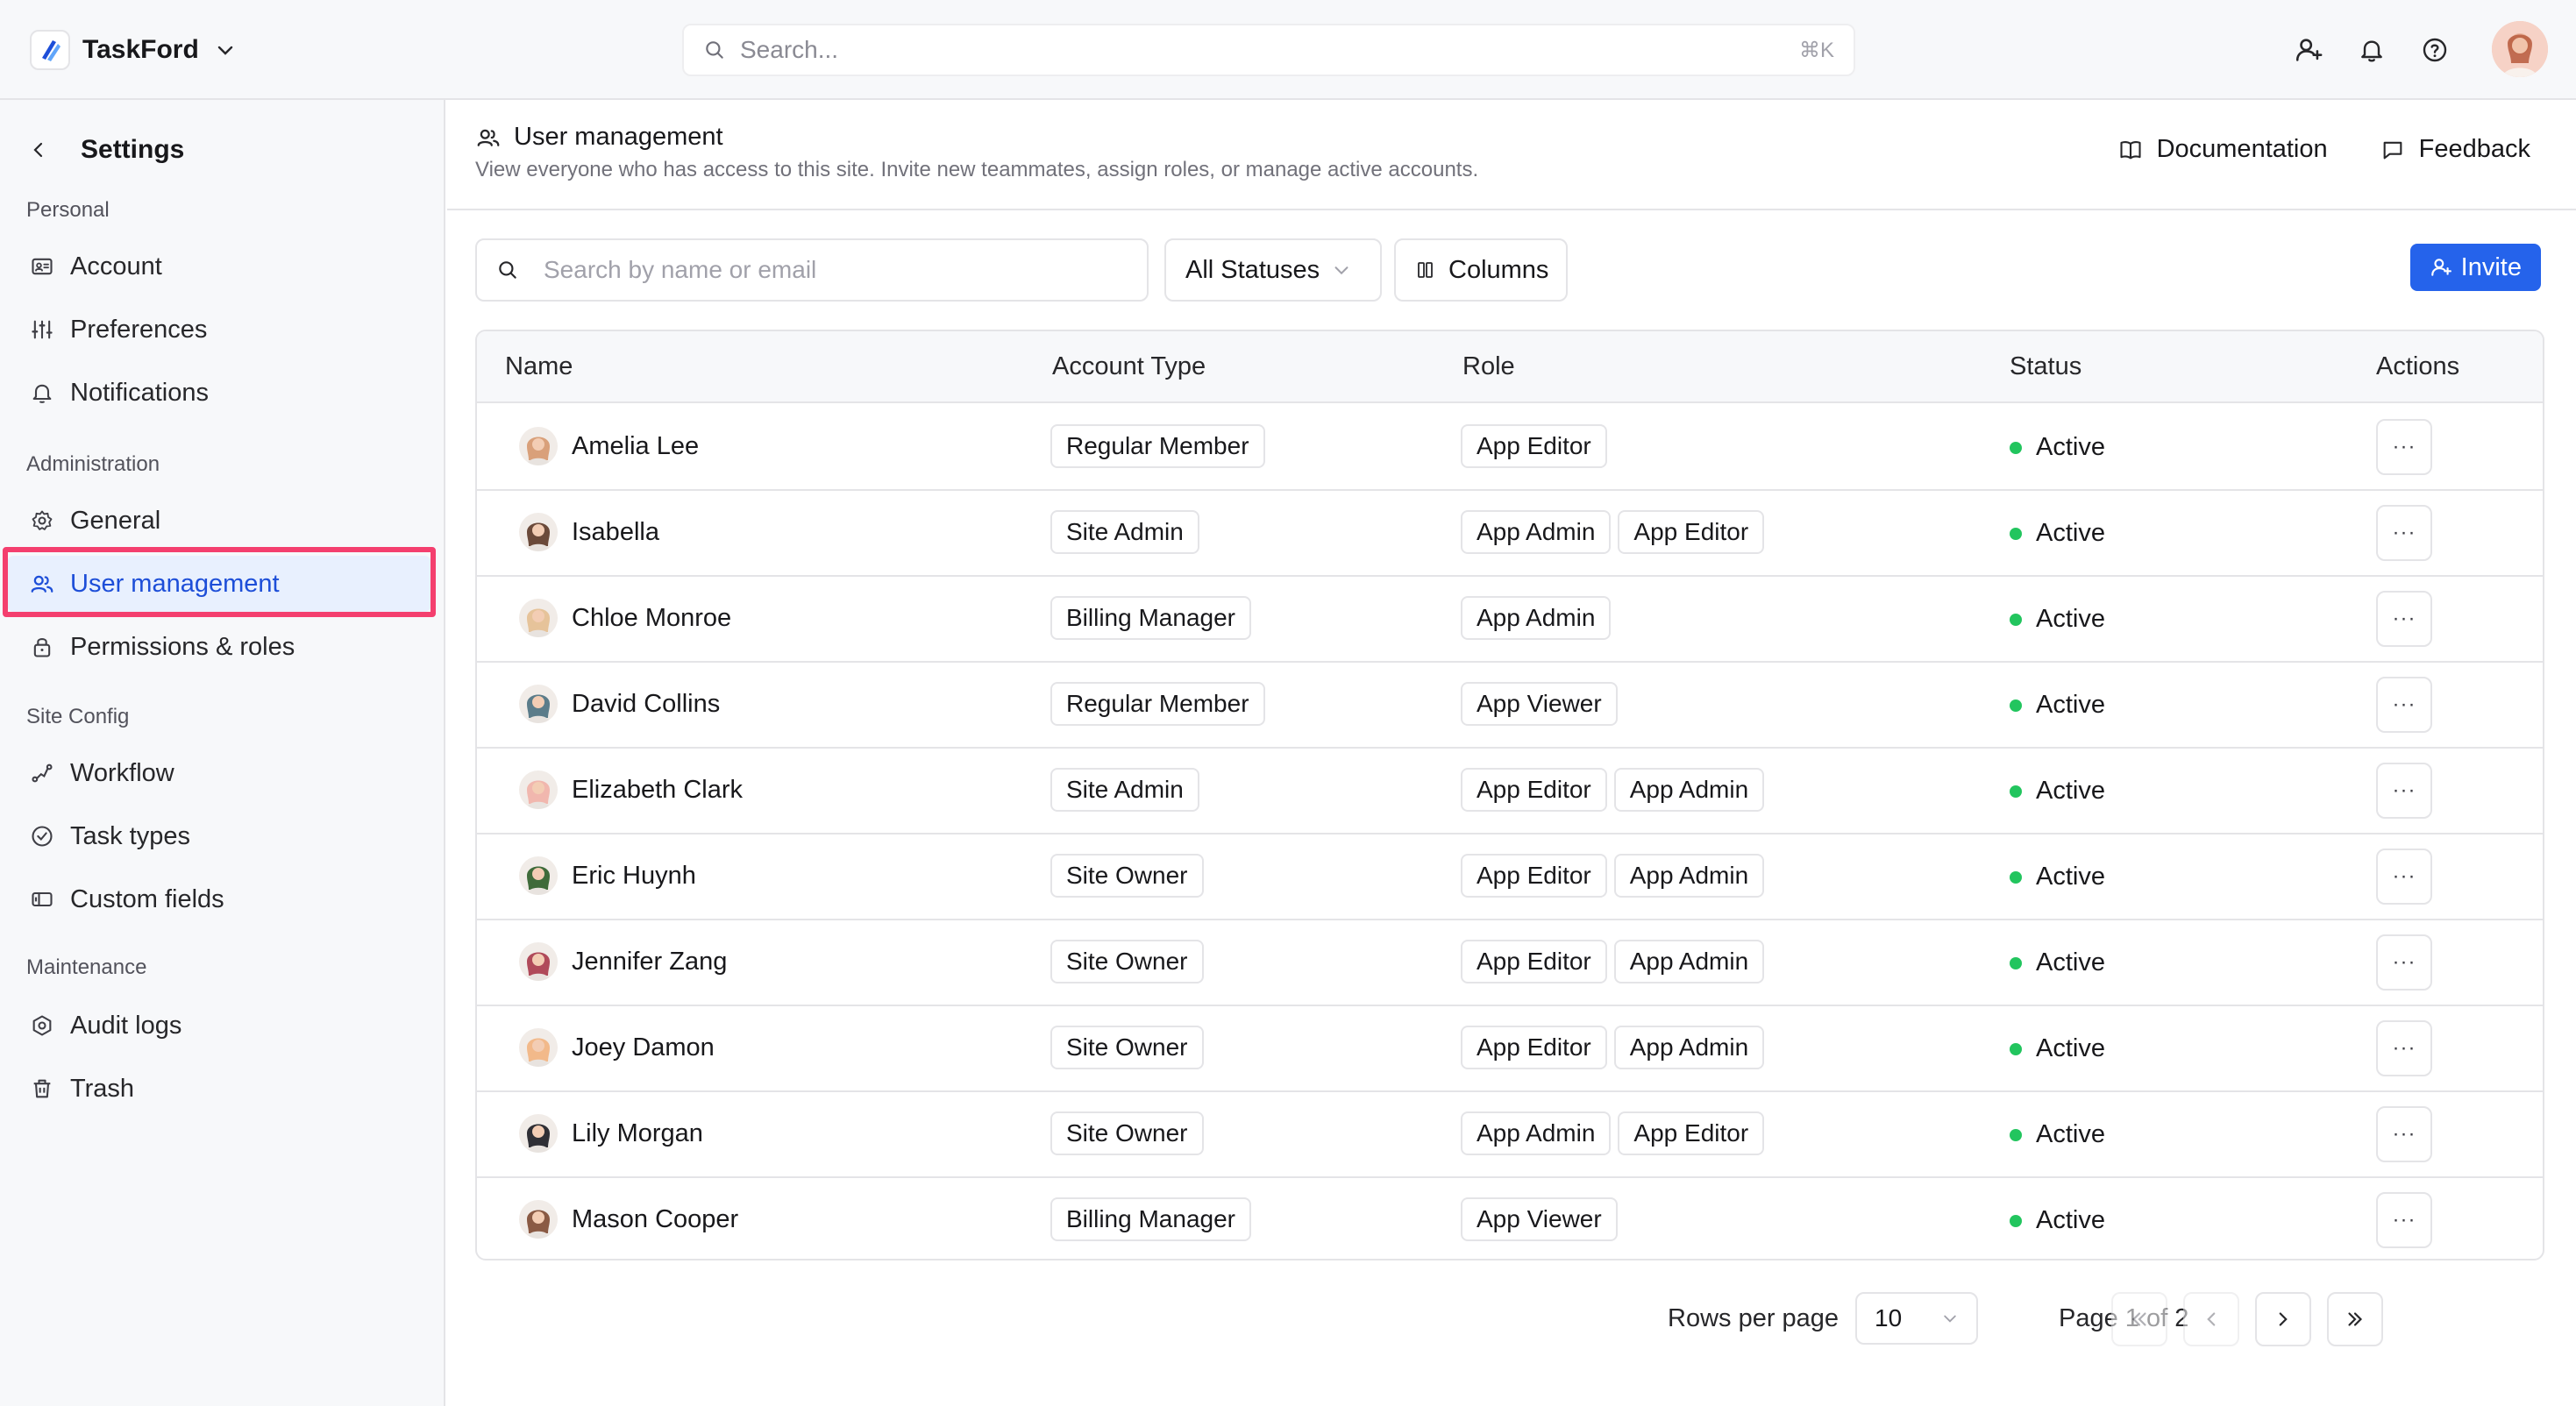 The height and width of the screenshot is (1406, 2576). What do you see at coordinates (2434, 50) in the screenshot?
I see `help-icon` at bounding box center [2434, 50].